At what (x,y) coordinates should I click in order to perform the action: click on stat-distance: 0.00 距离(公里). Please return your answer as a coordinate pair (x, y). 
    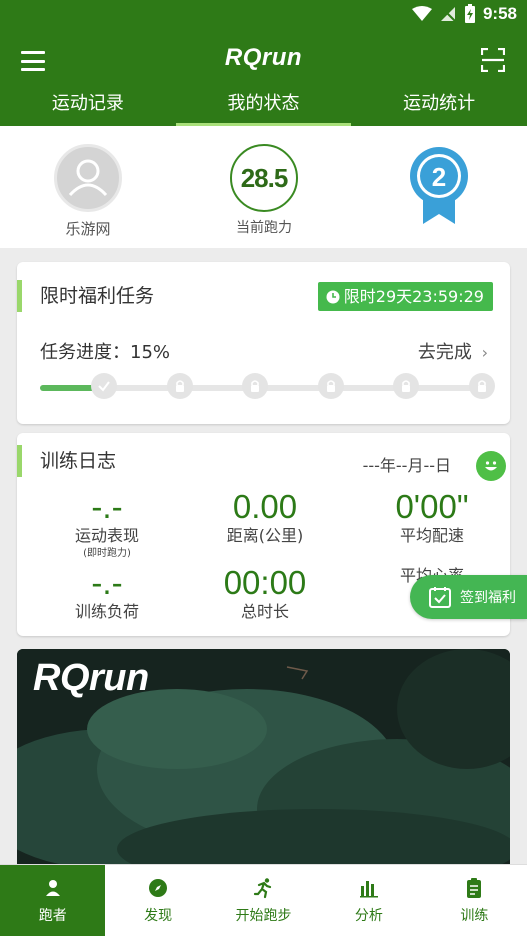
    Looking at the image, I should click on (265, 518).